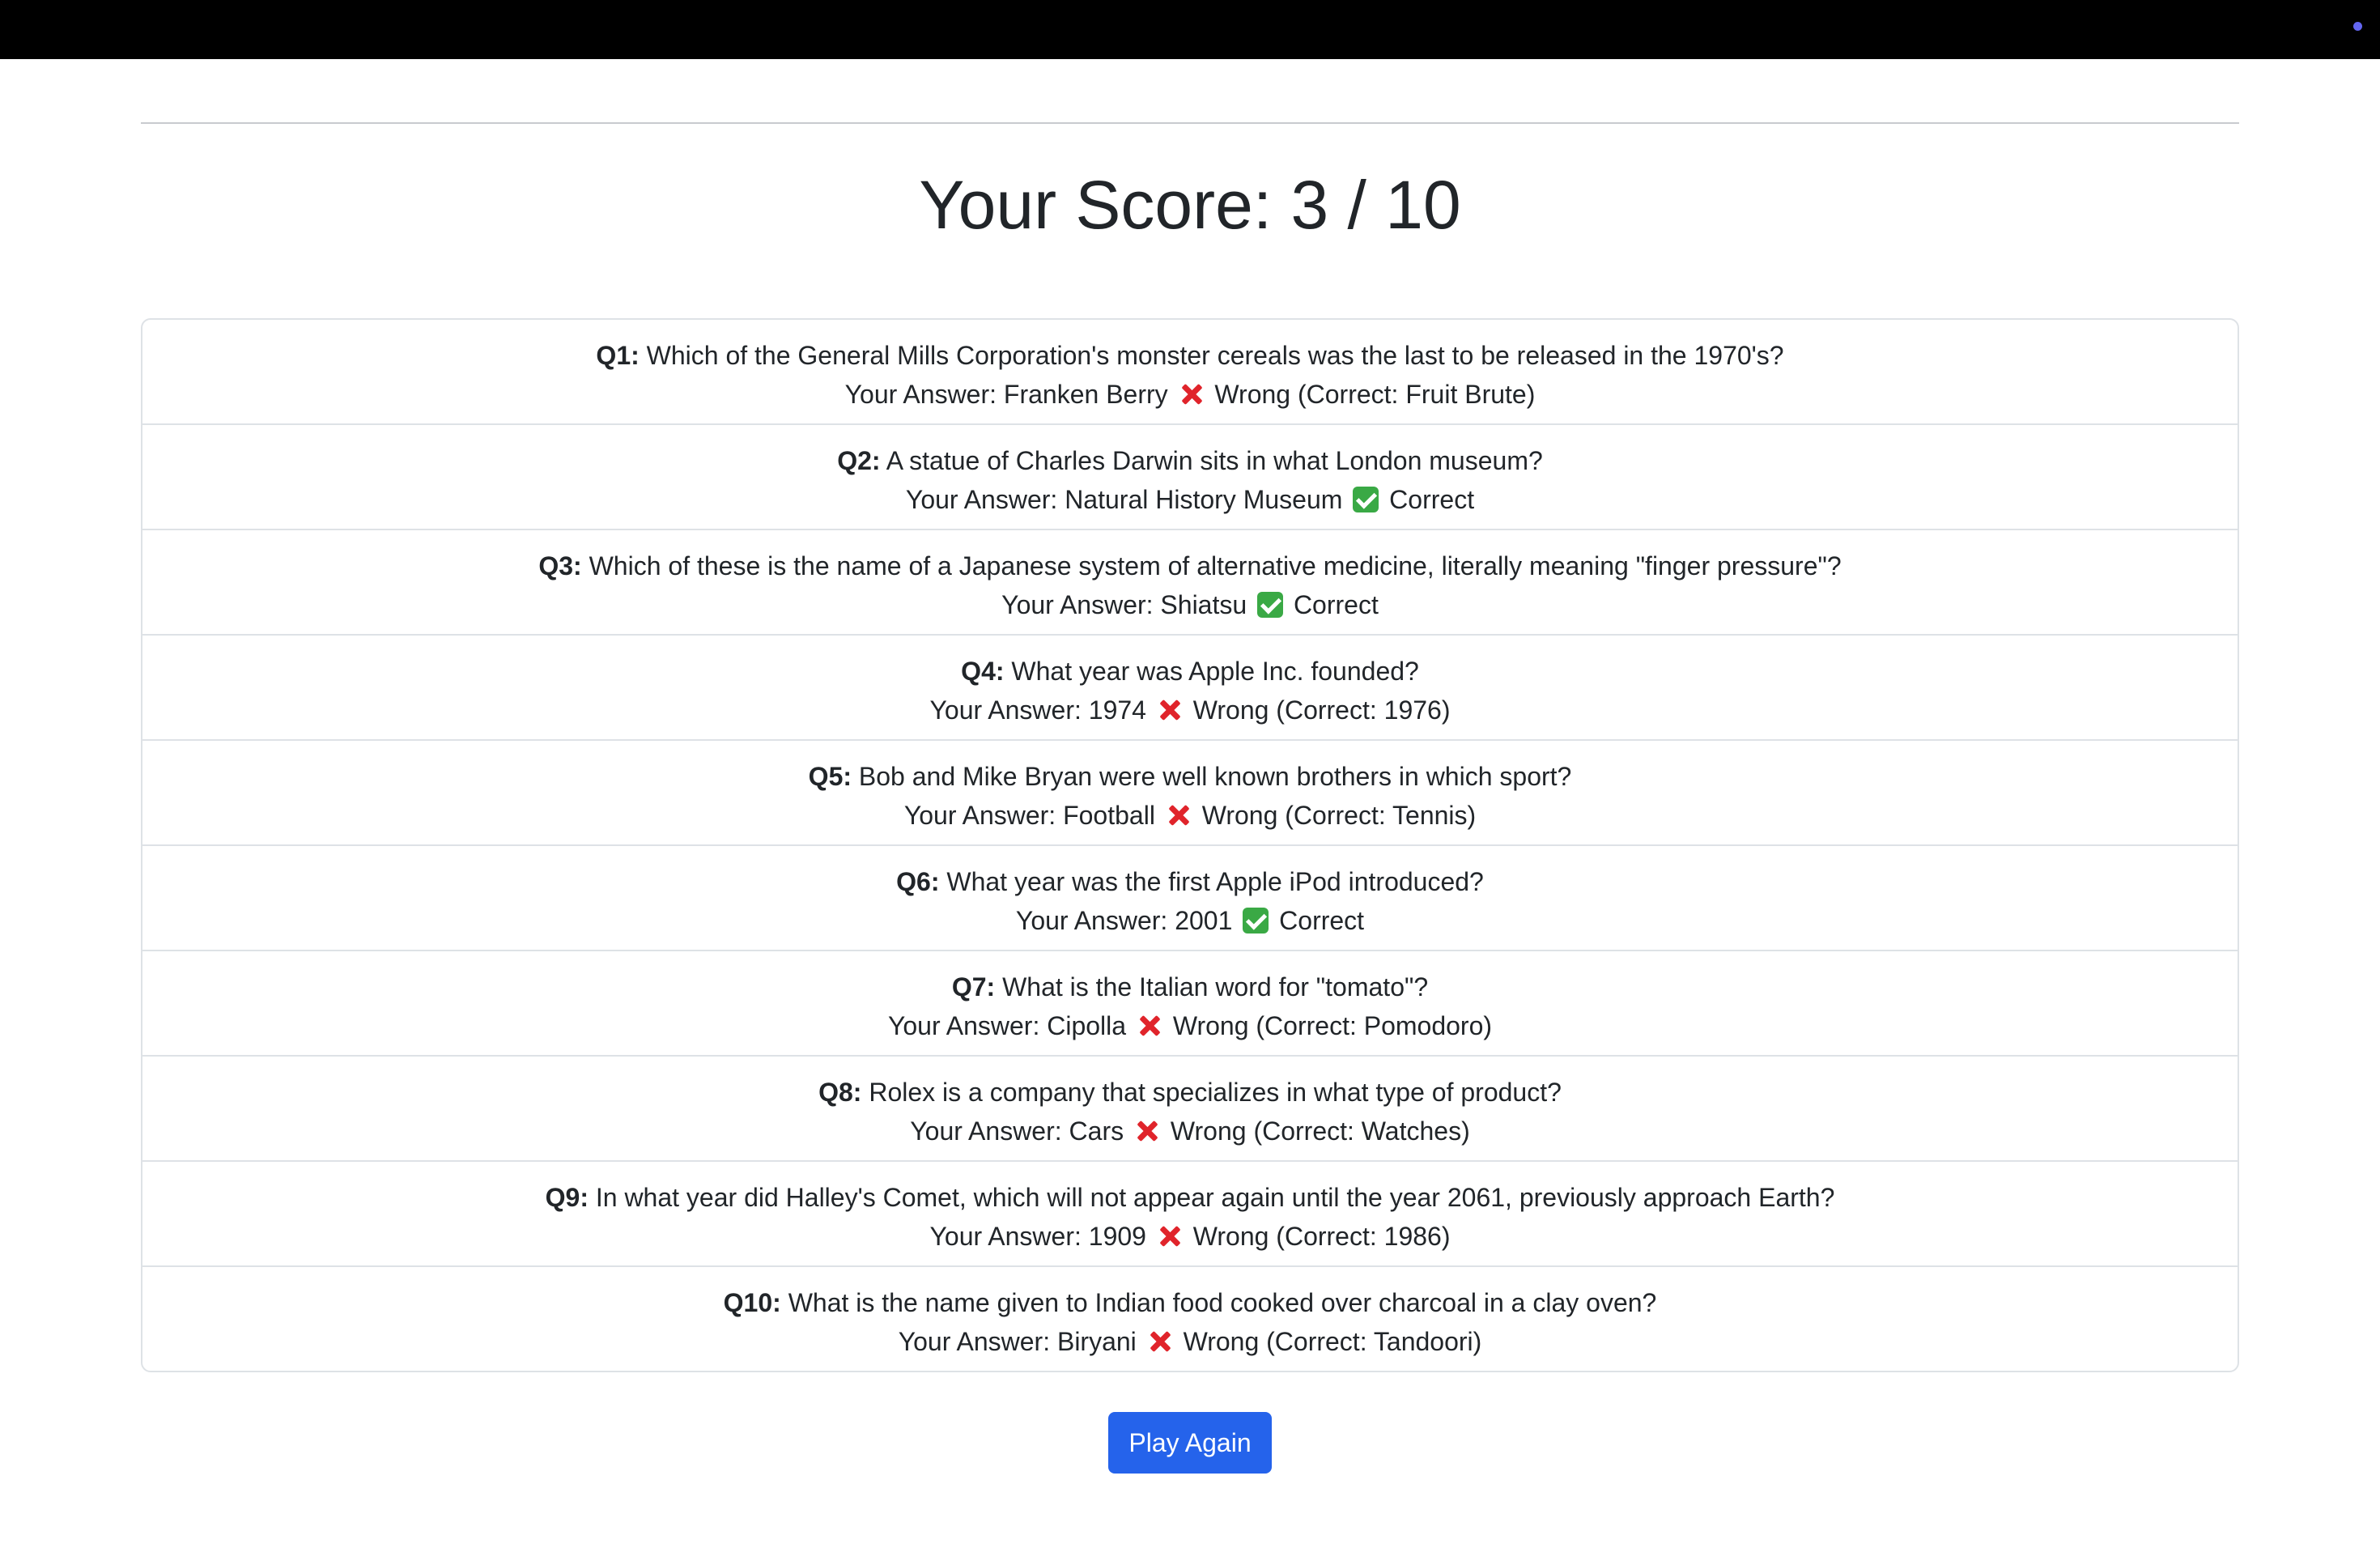  What do you see at coordinates (1190, 1443) in the screenshot?
I see `play-again-button: Play Again` at bounding box center [1190, 1443].